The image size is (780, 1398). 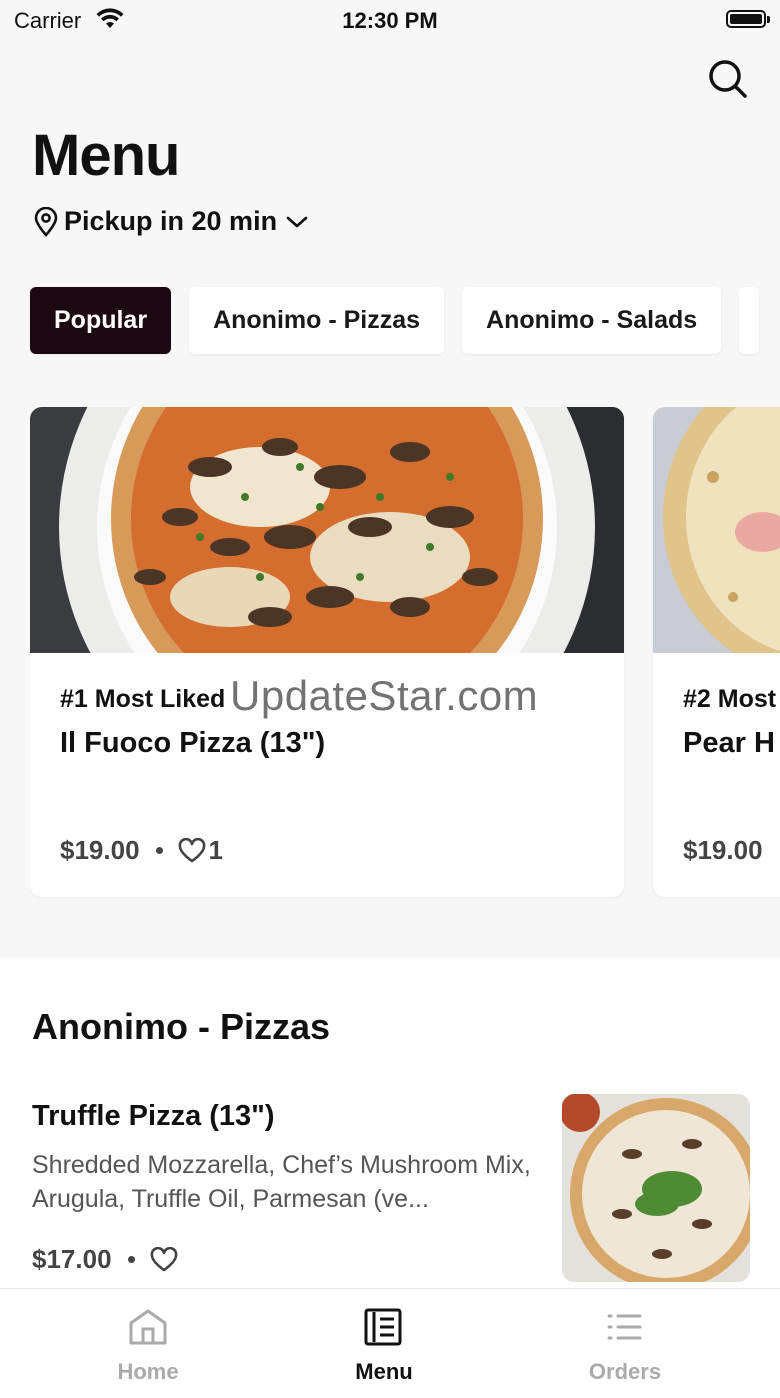 I want to click on search-button, so click(x=727, y=79).